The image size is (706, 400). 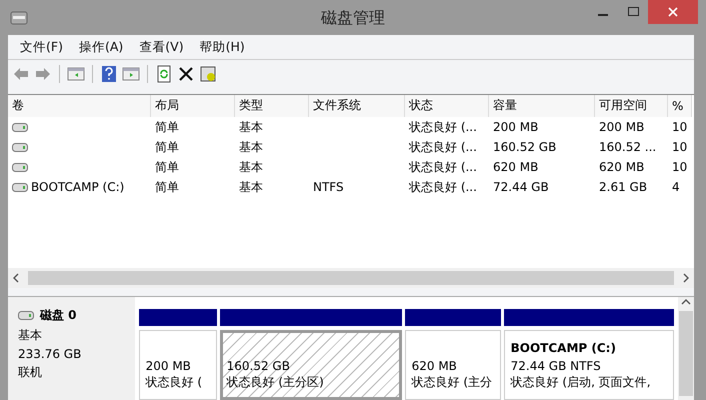 What do you see at coordinates (563, 348) in the screenshot?
I see `partition-title: BOOTCAMP (C:)` at bounding box center [563, 348].